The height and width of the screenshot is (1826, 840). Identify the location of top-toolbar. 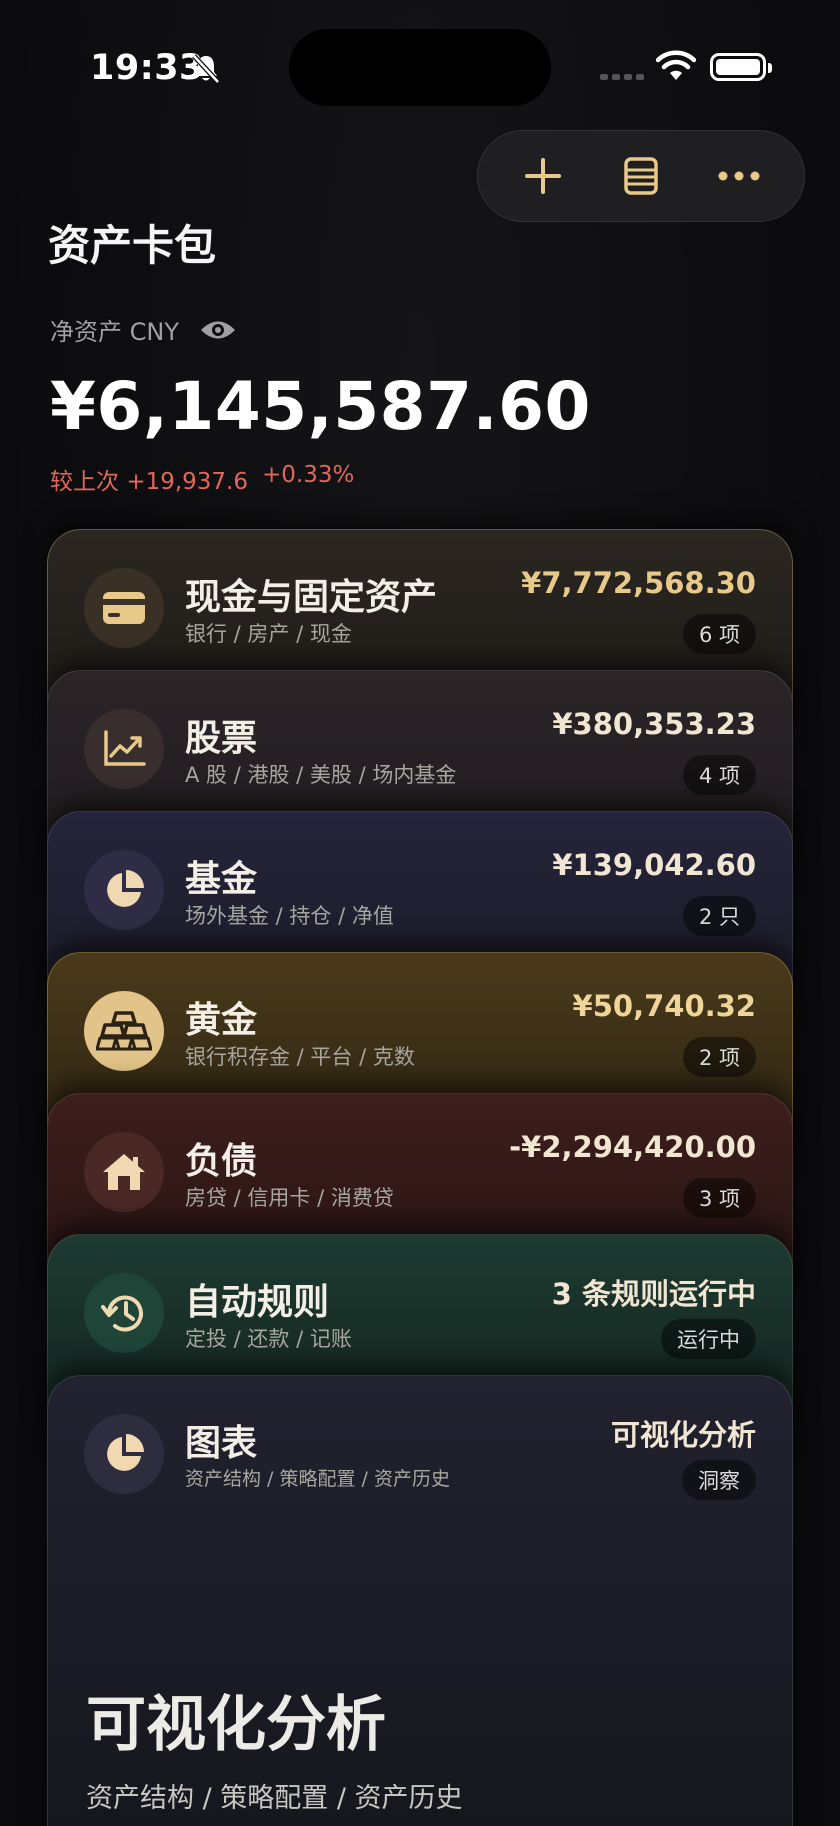
(641, 176).